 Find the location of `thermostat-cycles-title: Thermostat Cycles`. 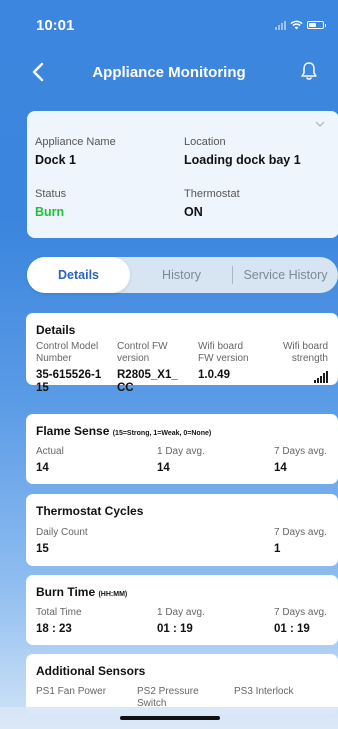

thermostat-cycles-title: Thermostat Cycles is located at coordinates (90, 511).